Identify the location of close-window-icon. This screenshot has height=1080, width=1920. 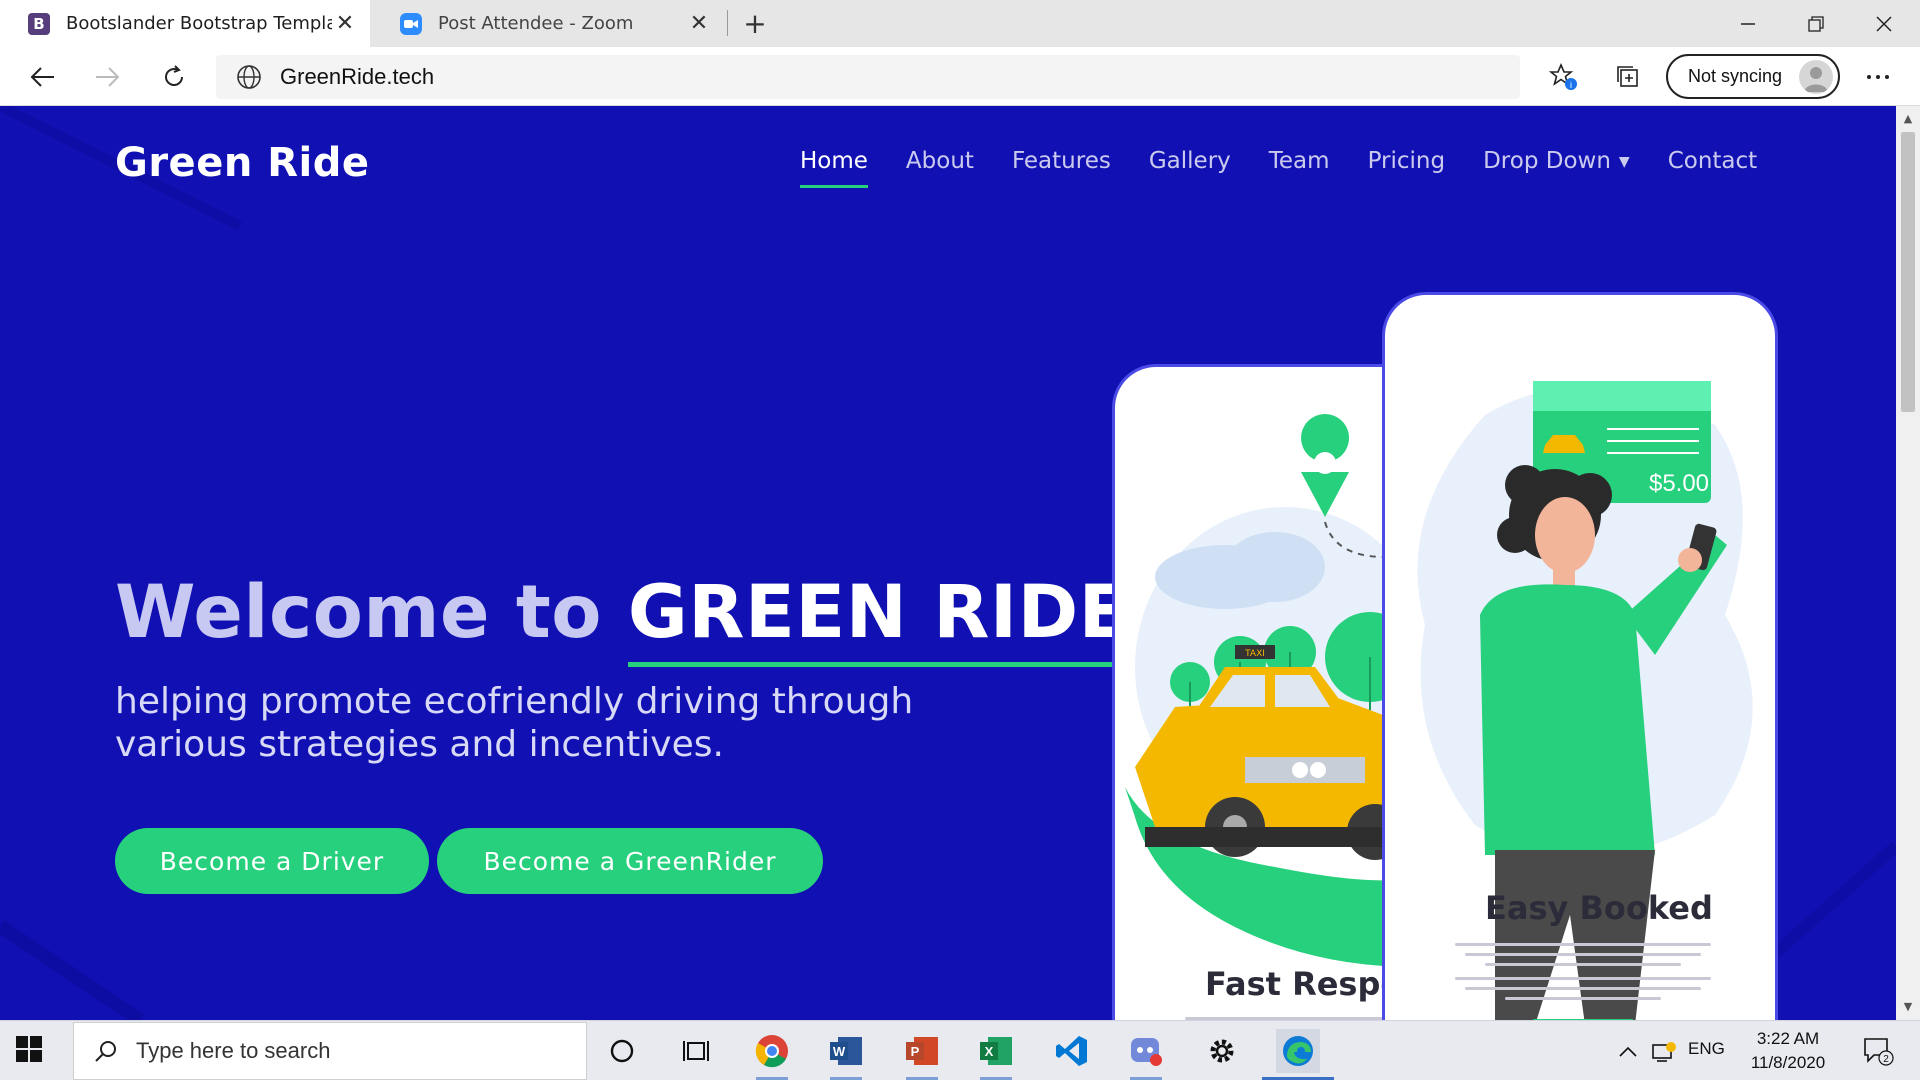
(1884, 23).